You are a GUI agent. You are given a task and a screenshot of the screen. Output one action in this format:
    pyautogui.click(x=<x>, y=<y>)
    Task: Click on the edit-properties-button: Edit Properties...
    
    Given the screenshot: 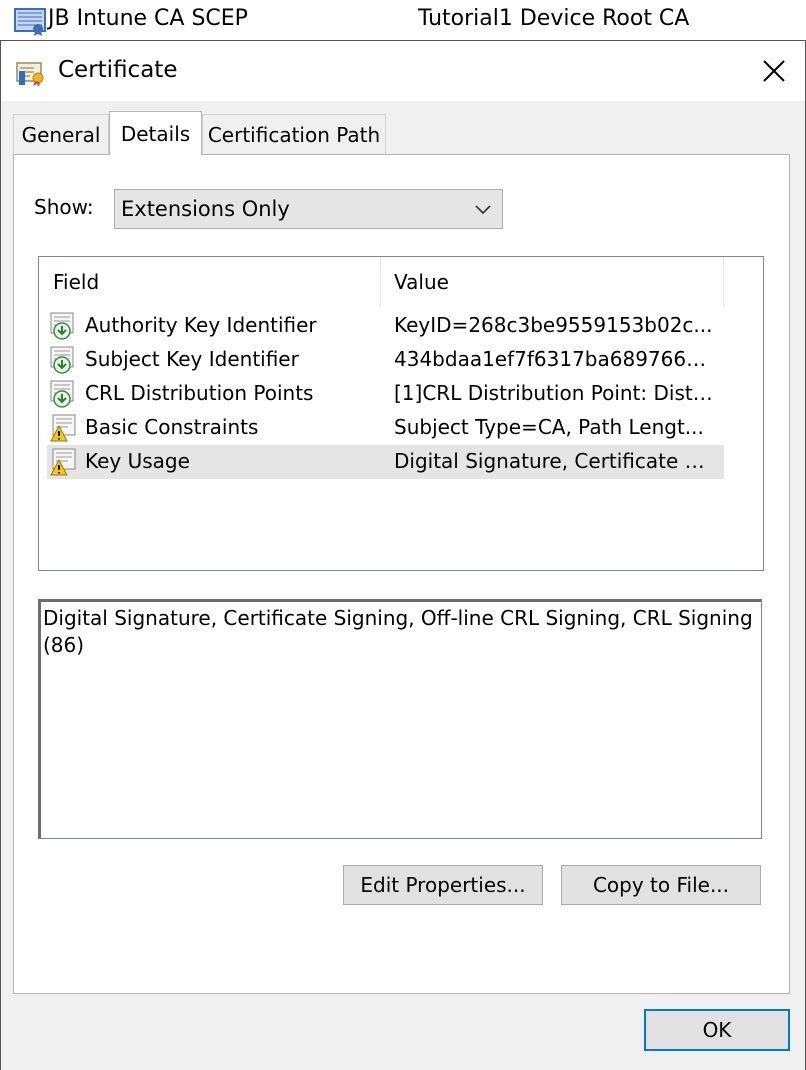 What is the action you would take?
    pyautogui.click(x=443, y=885)
    